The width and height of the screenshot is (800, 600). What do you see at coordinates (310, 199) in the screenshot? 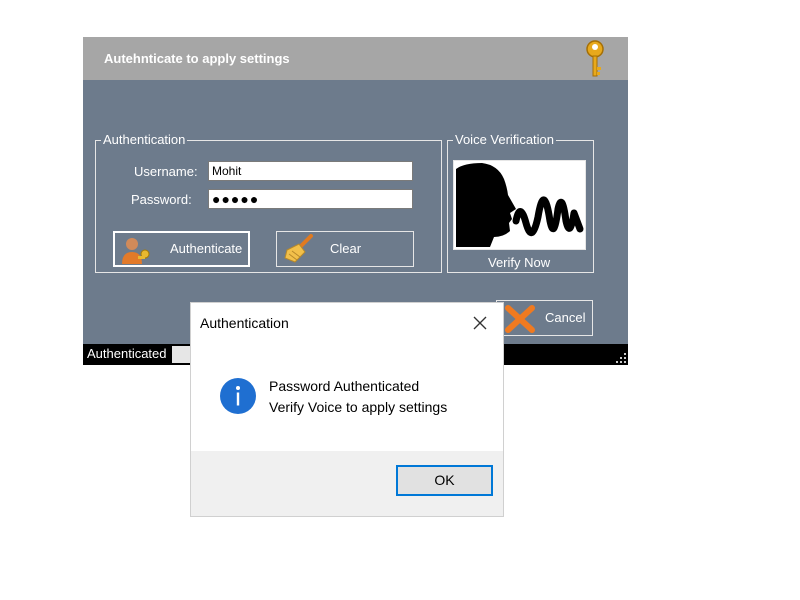
I see `password-field: ●●●●●` at bounding box center [310, 199].